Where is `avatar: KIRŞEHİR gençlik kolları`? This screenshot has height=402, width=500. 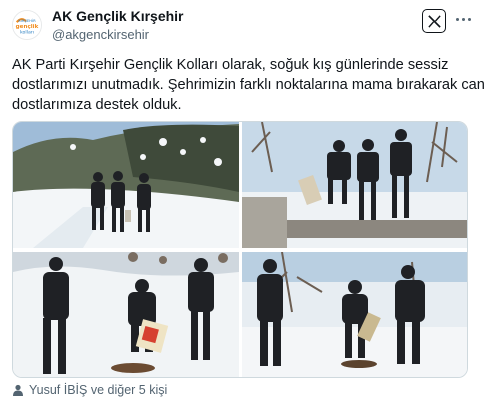 avatar: KIRŞEHİR gençlik kolları is located at coordinates (27, 25).